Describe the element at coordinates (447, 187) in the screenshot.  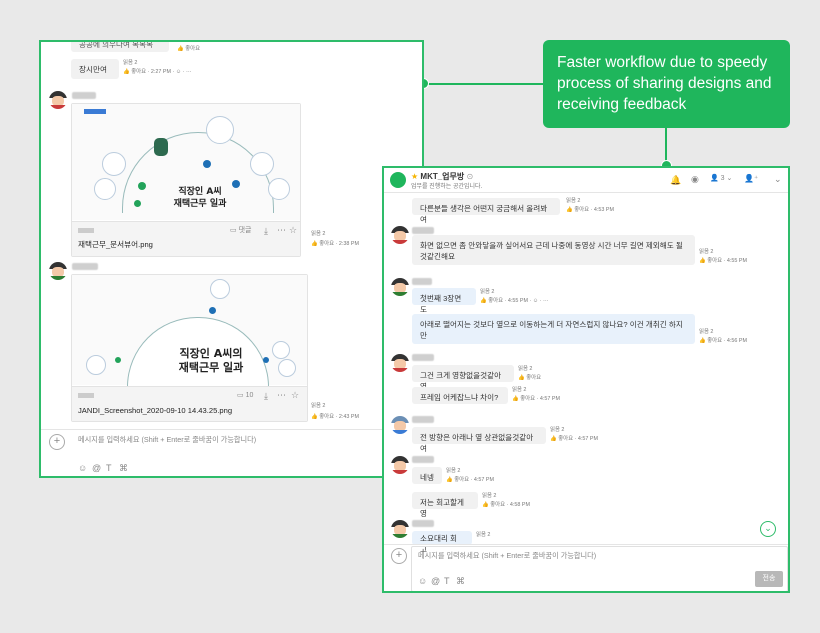
I see `channel-subtitle: 업무를 진행하는 공간입니다.` at that location.